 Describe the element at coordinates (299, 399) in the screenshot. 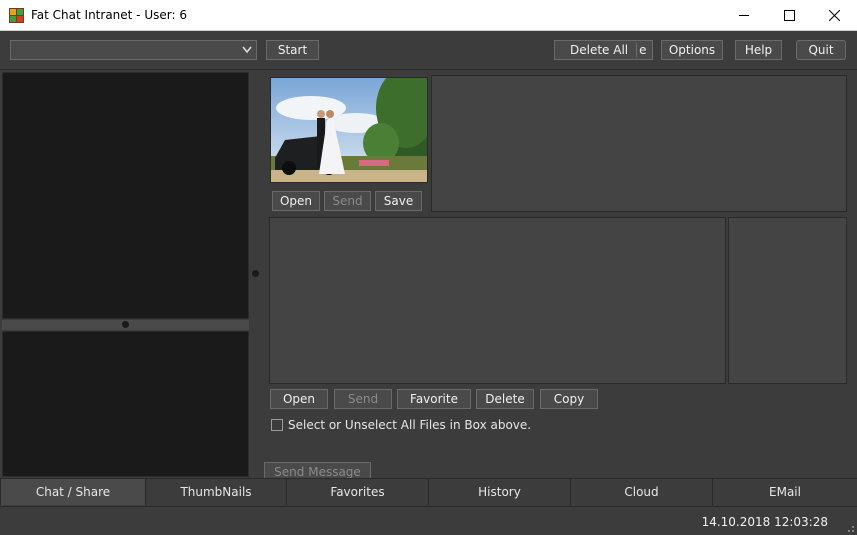

I see `files-open-button: Open` at that location.